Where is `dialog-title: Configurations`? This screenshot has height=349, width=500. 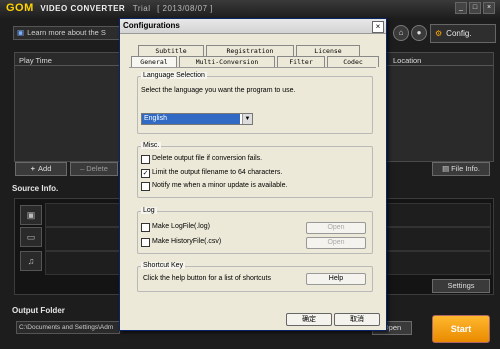
dialog-title: Configurations is located at coordinates (151, 25).